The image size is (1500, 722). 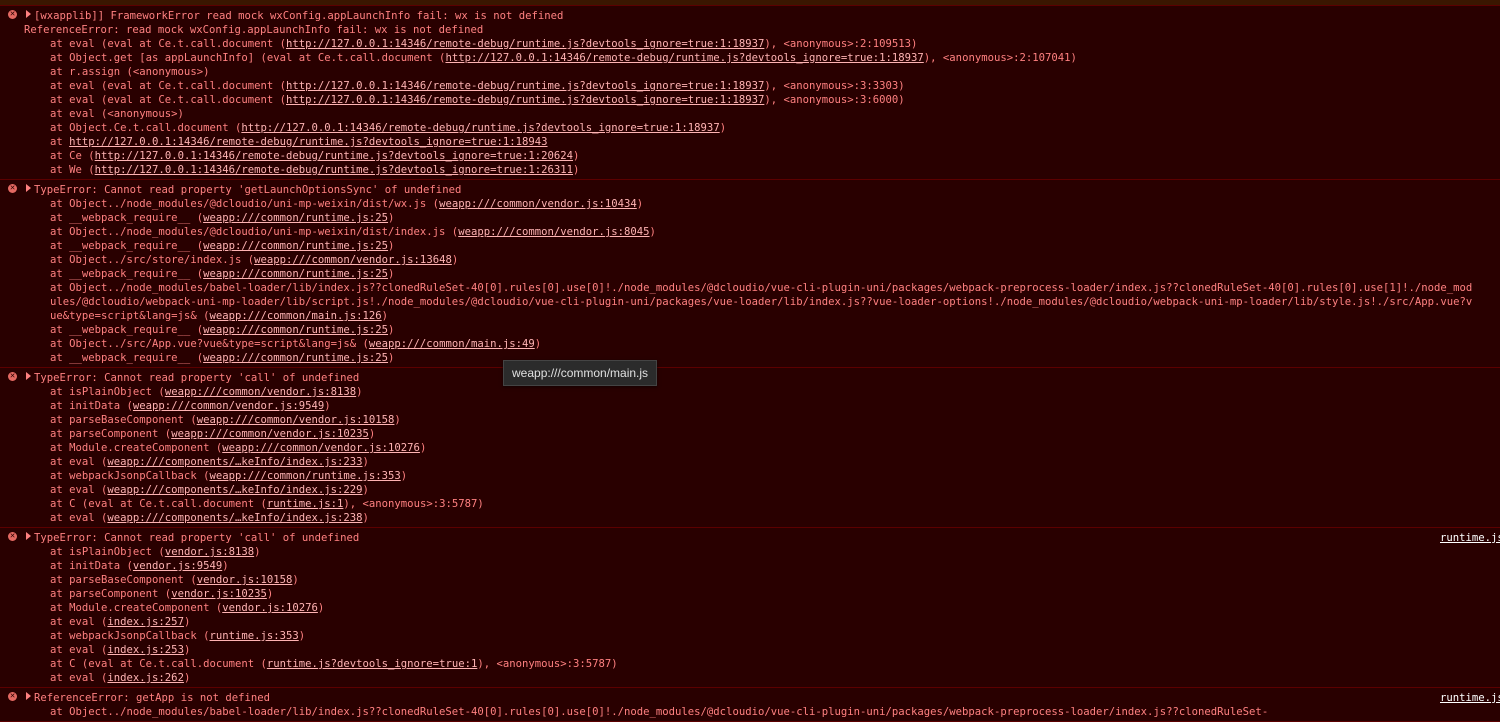 I want to click on stack-frame-text: ), <anonymous>:3:6000), so click(x=834, y=100).